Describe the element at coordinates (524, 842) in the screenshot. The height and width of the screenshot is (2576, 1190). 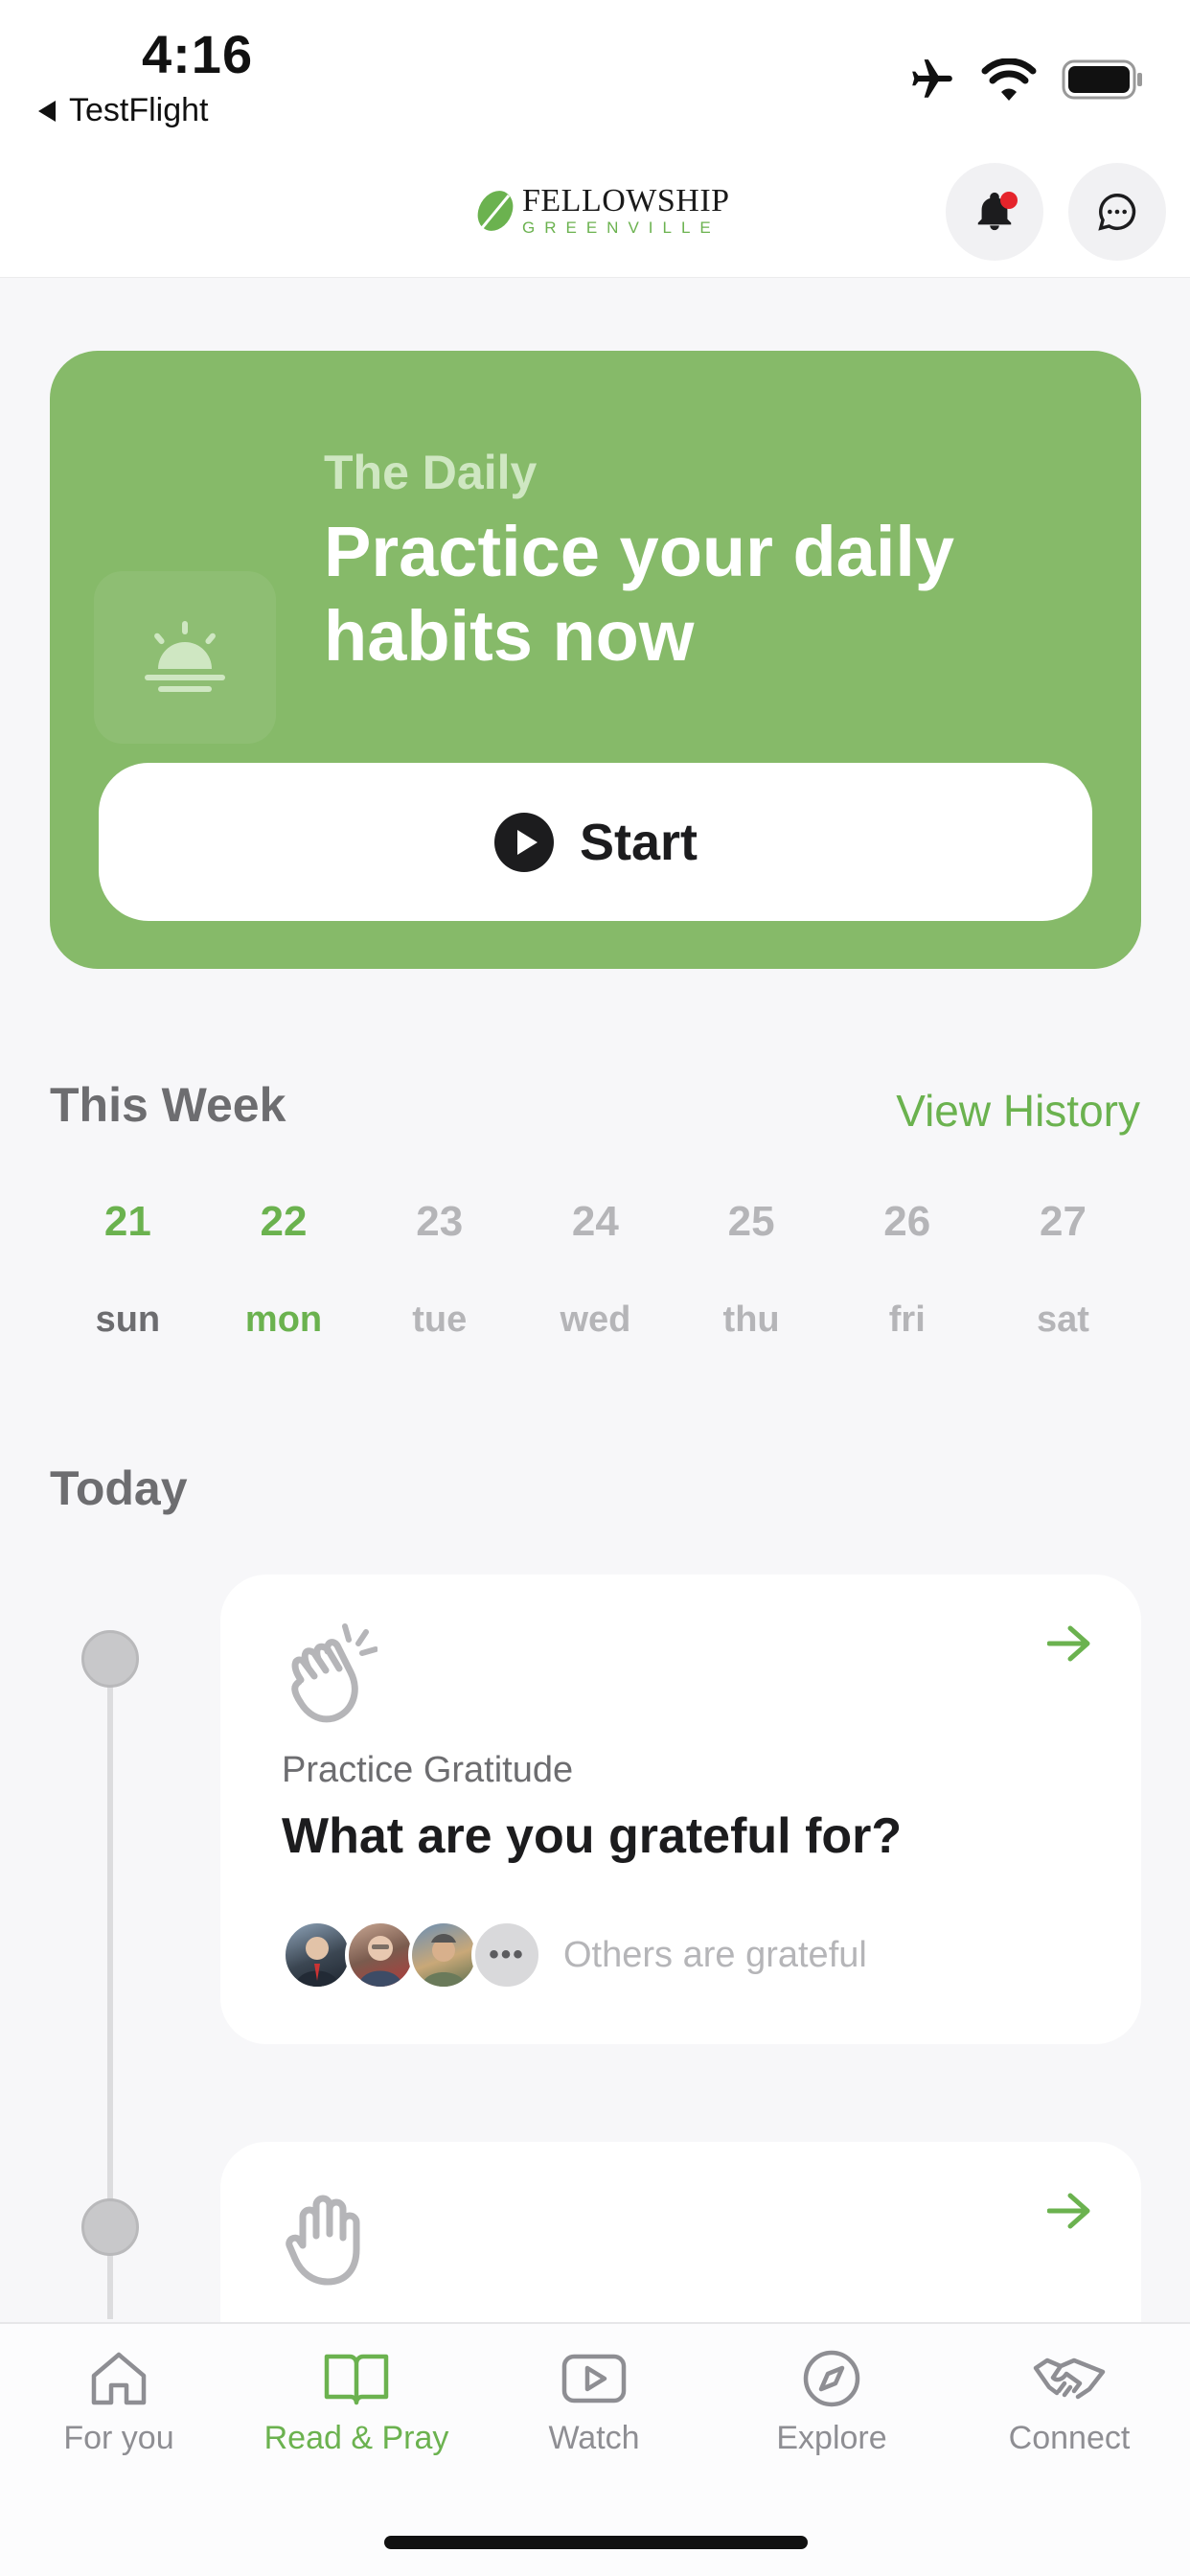
I see `play-circle-icon` at that location.